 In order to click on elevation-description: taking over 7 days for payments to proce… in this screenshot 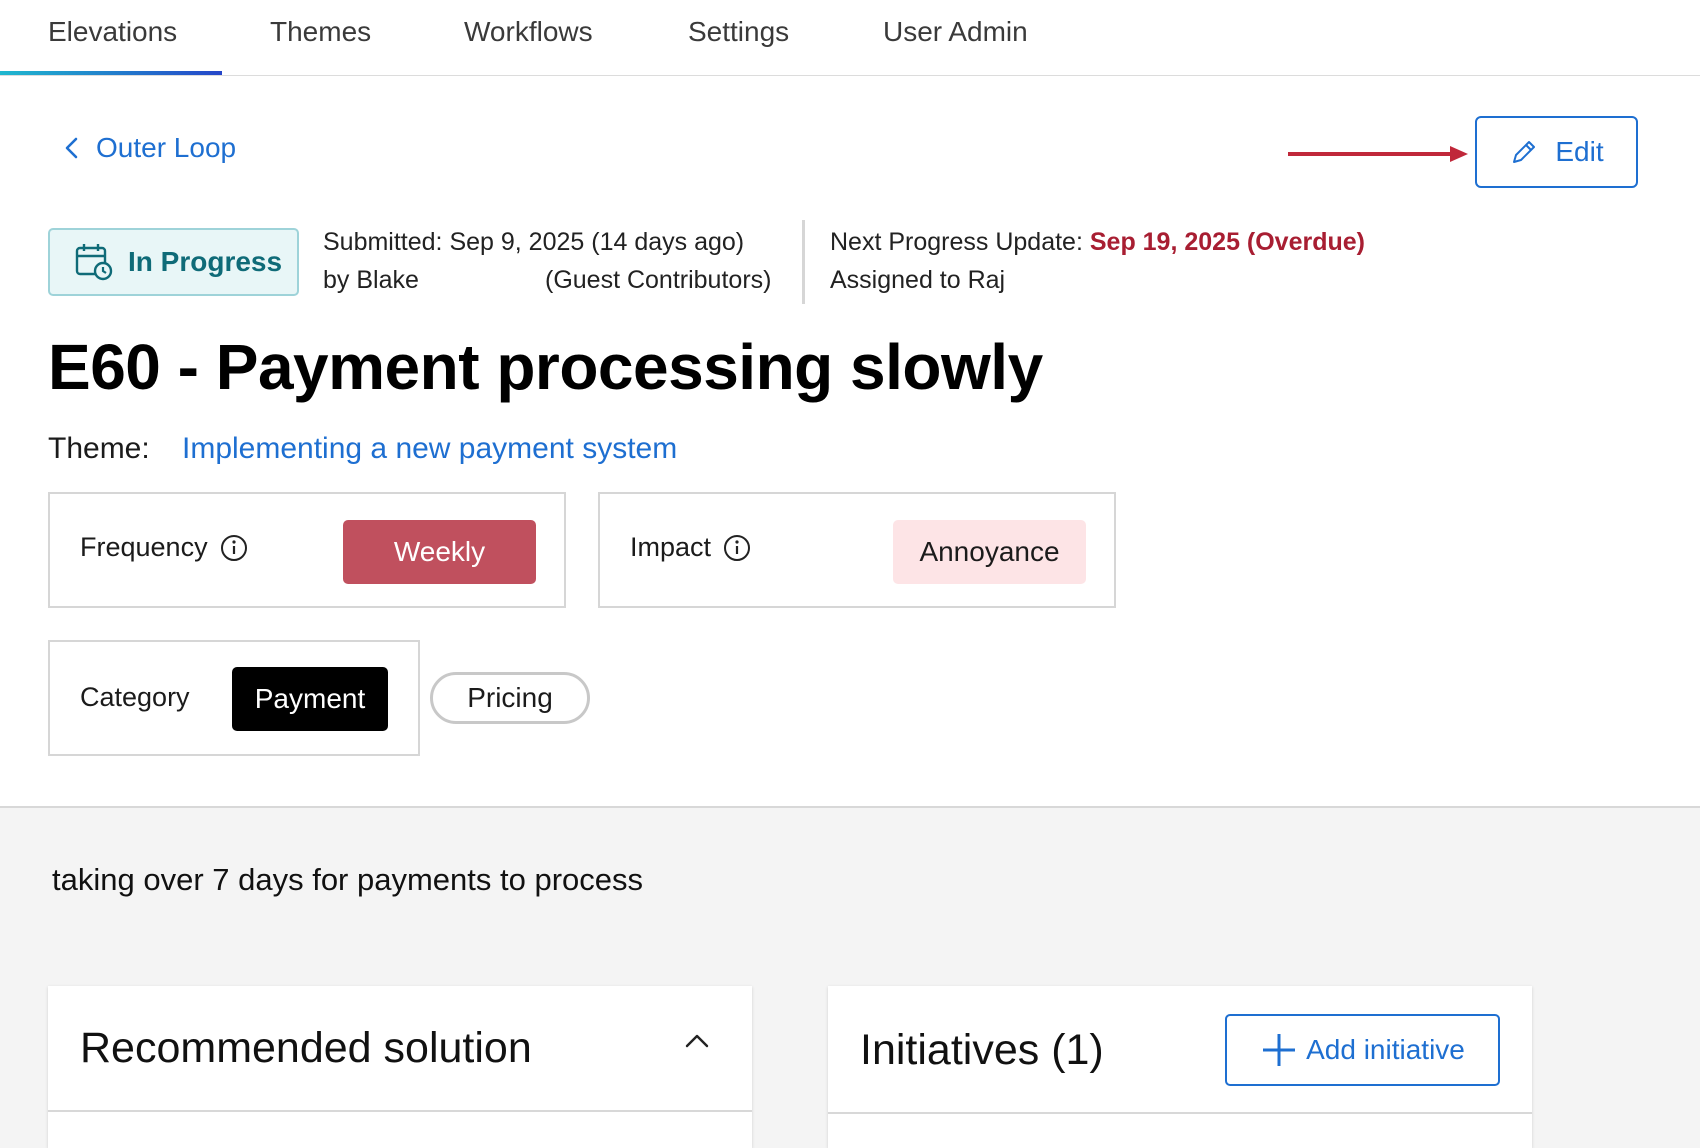, I will do `click(348, 879)`.